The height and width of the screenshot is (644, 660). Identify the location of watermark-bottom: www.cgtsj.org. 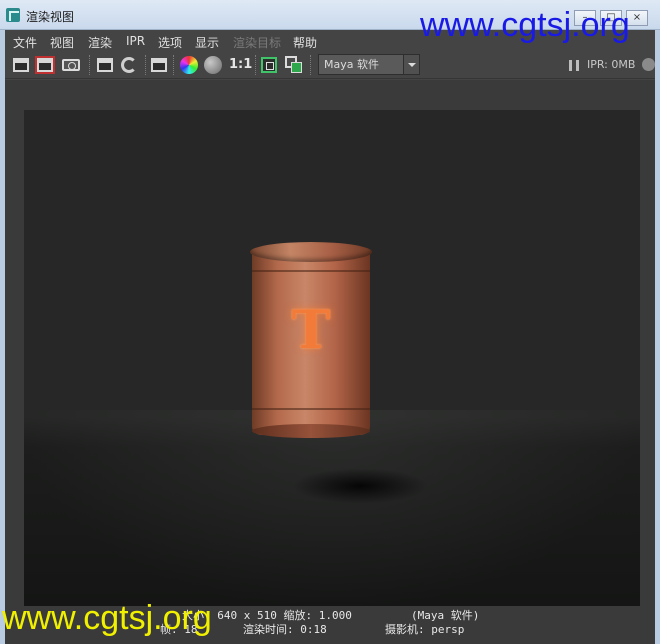
(107, 618).